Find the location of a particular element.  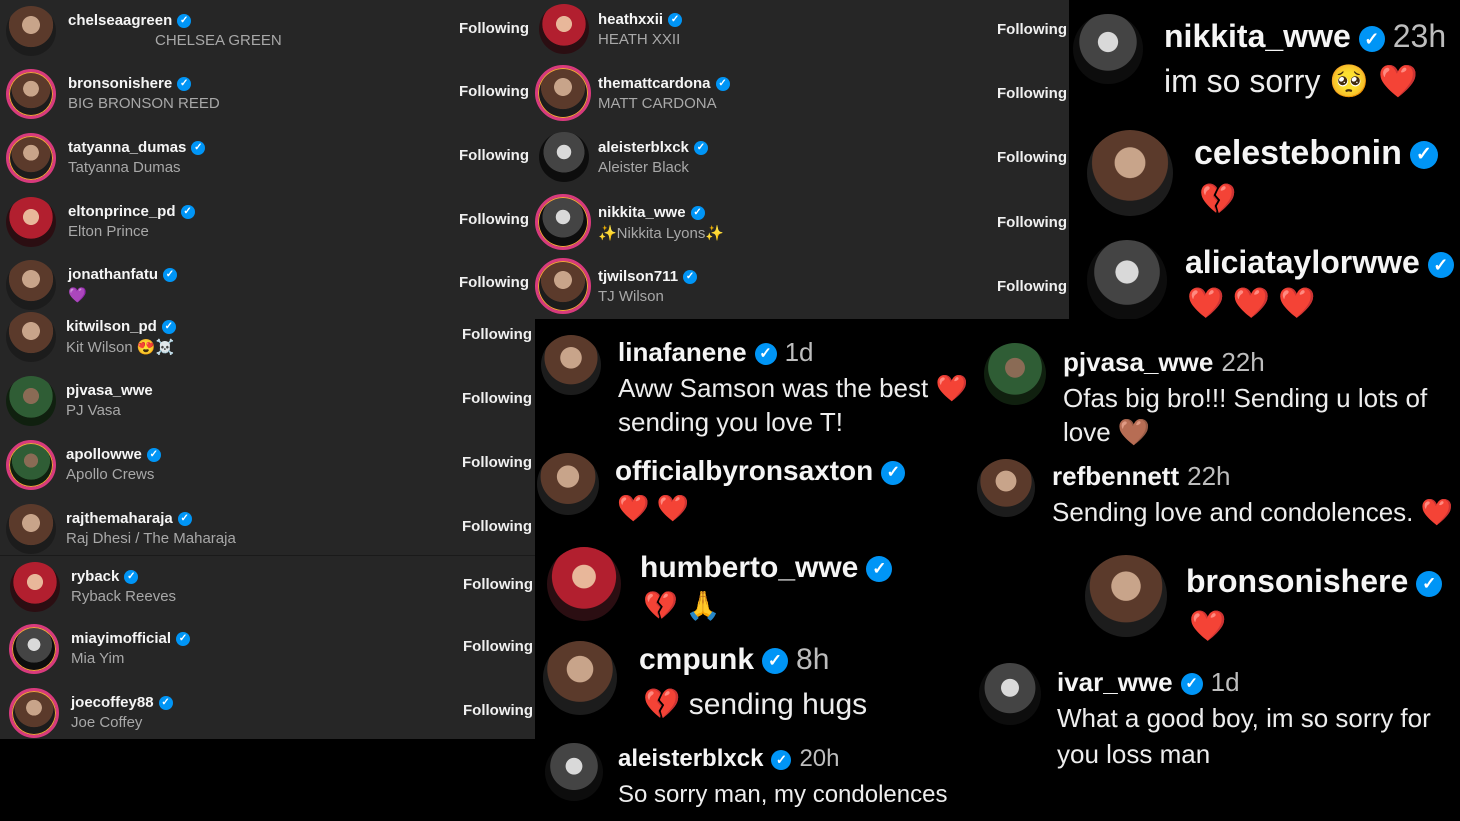

following-row: chelseaagreen ✓ CHELSEA GREEN Following is located at coordinates (267, 31).